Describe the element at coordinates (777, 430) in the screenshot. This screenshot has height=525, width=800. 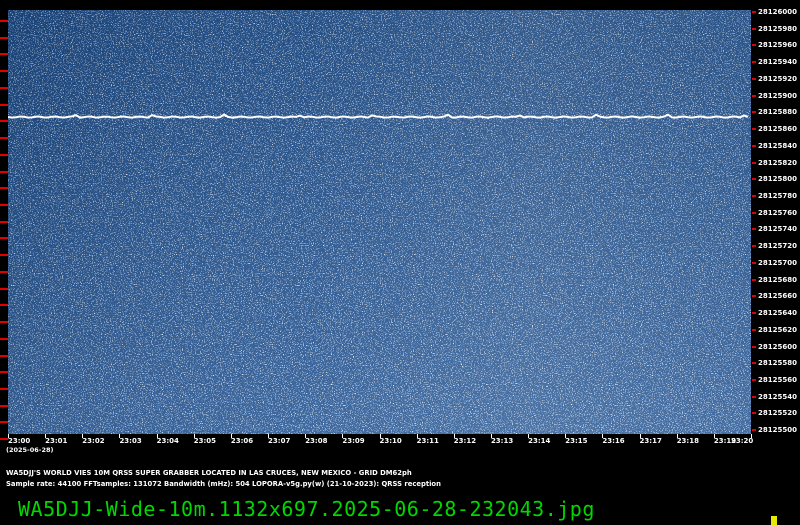
I see `frequency-label: 28125500` at that location.